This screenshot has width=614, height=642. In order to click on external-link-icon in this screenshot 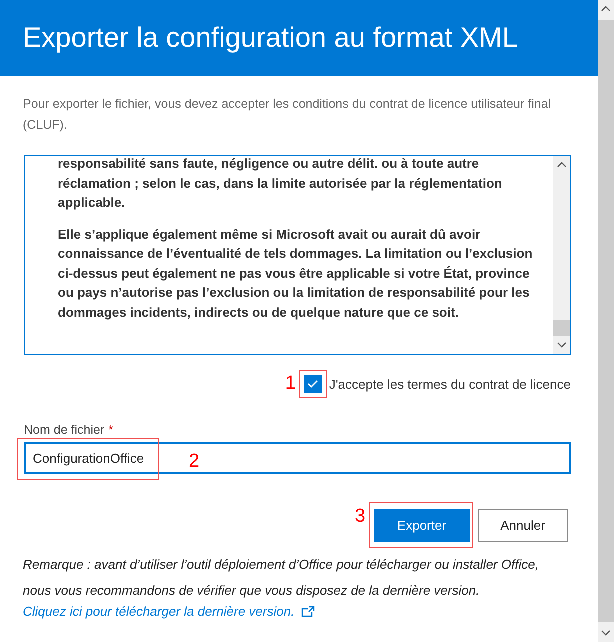, I will do `click(307, 612)`.